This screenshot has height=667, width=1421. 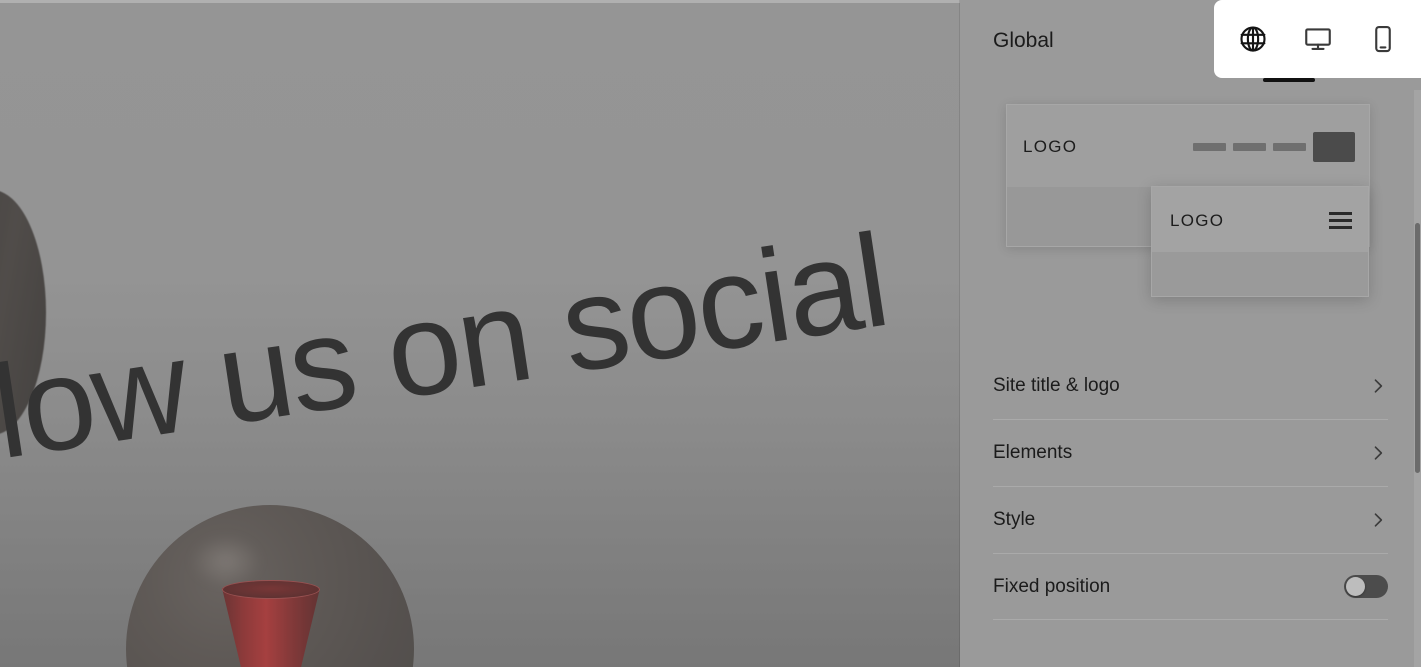 What do you see at coordinates (1260, 220) in the screenshot?
I see `mobile-header-bar: LOGO` at bounding box center [1260, 220].